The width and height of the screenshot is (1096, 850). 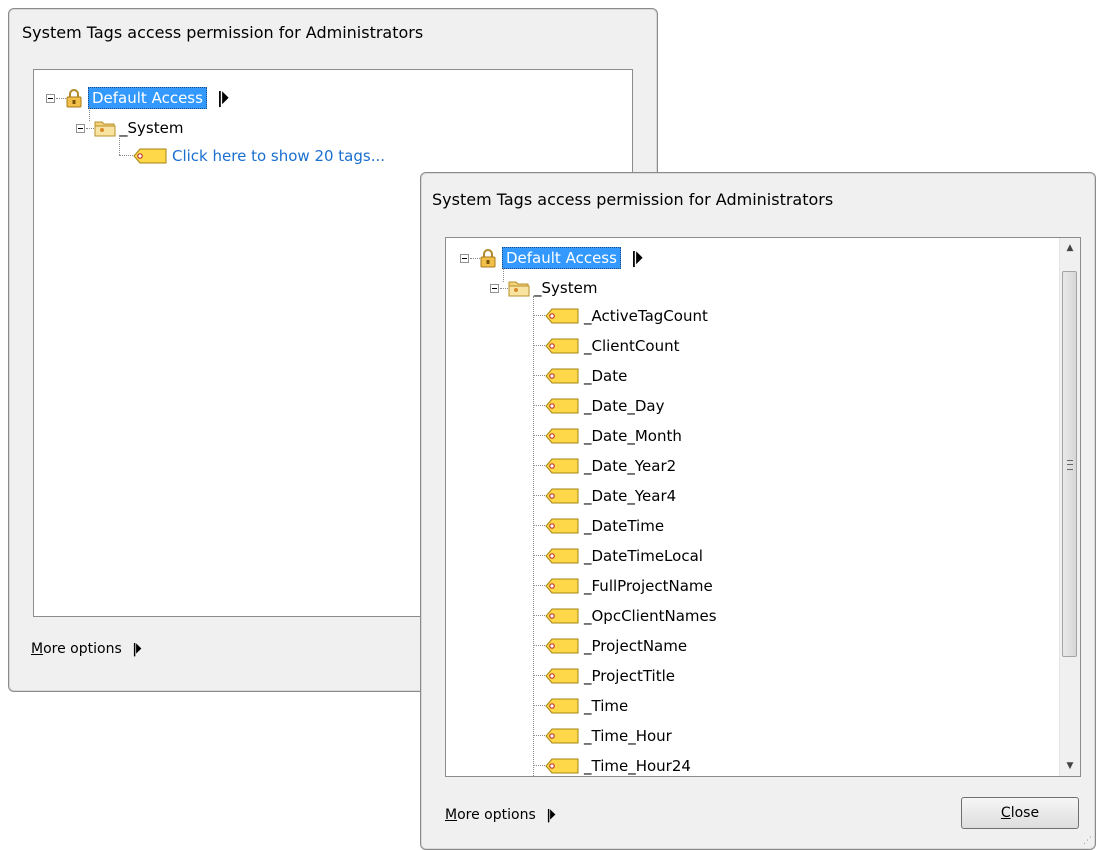 I want to click on tag-item: _Date_Year4, so click(x=610, y=496).